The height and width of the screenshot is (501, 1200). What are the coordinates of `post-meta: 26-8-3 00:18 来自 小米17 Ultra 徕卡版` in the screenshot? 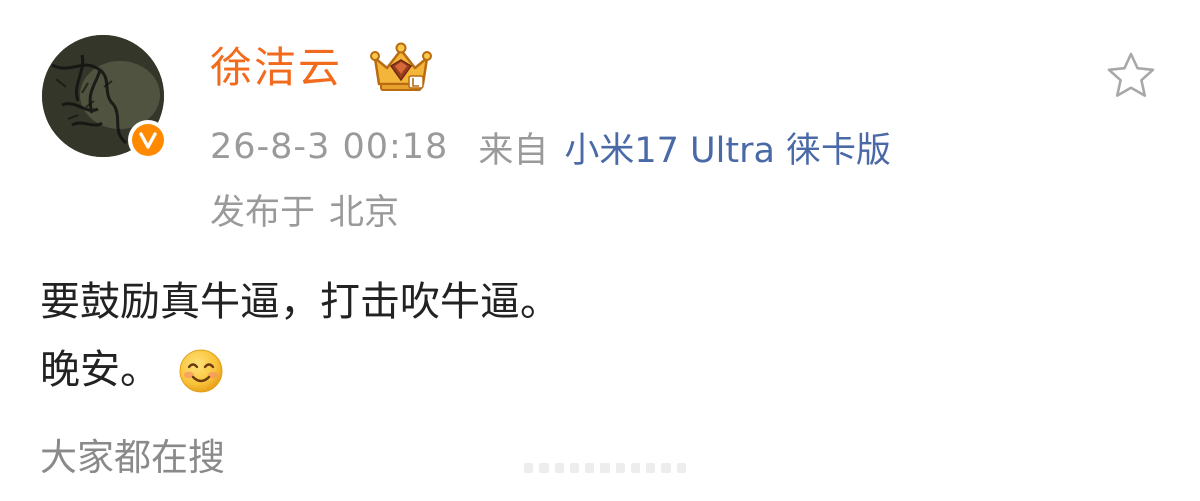 It's located at (550, 147).